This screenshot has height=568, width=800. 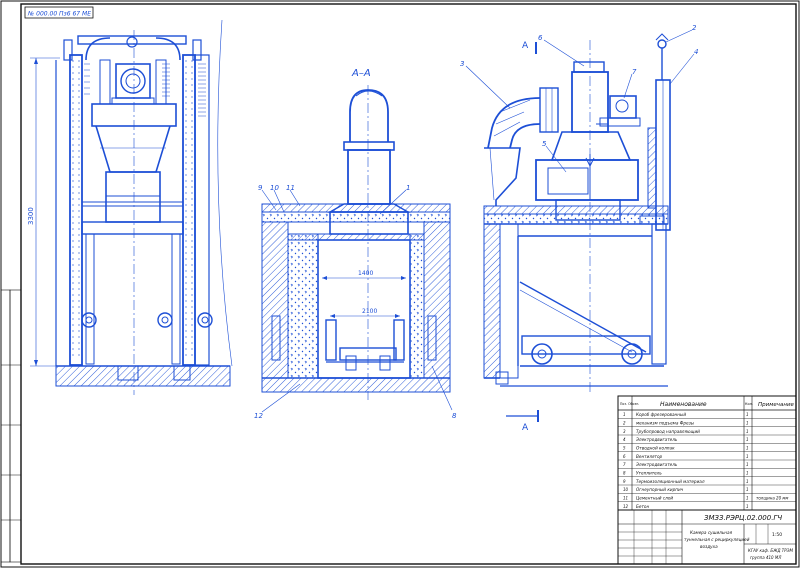 I want to click on table-row-name: Короб фрезерованный, so click(x=661, y=414).